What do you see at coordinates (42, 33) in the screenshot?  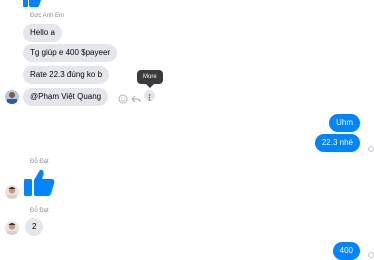 I see `message-bubble: Hello a` at bounding box center [42, 33].